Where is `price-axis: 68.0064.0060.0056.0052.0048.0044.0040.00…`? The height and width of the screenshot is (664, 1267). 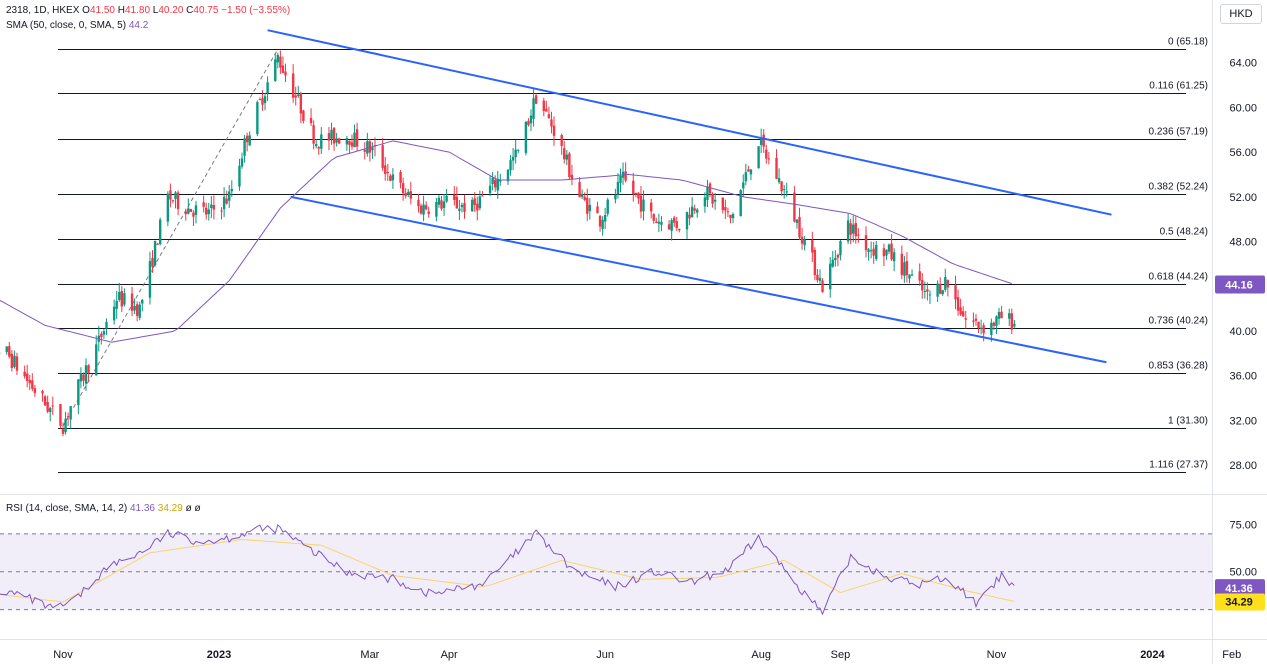 price-axis: 68.0064.0060.0056.0052.0048.0044.0040.00… is located at coordinates (1243, 242).